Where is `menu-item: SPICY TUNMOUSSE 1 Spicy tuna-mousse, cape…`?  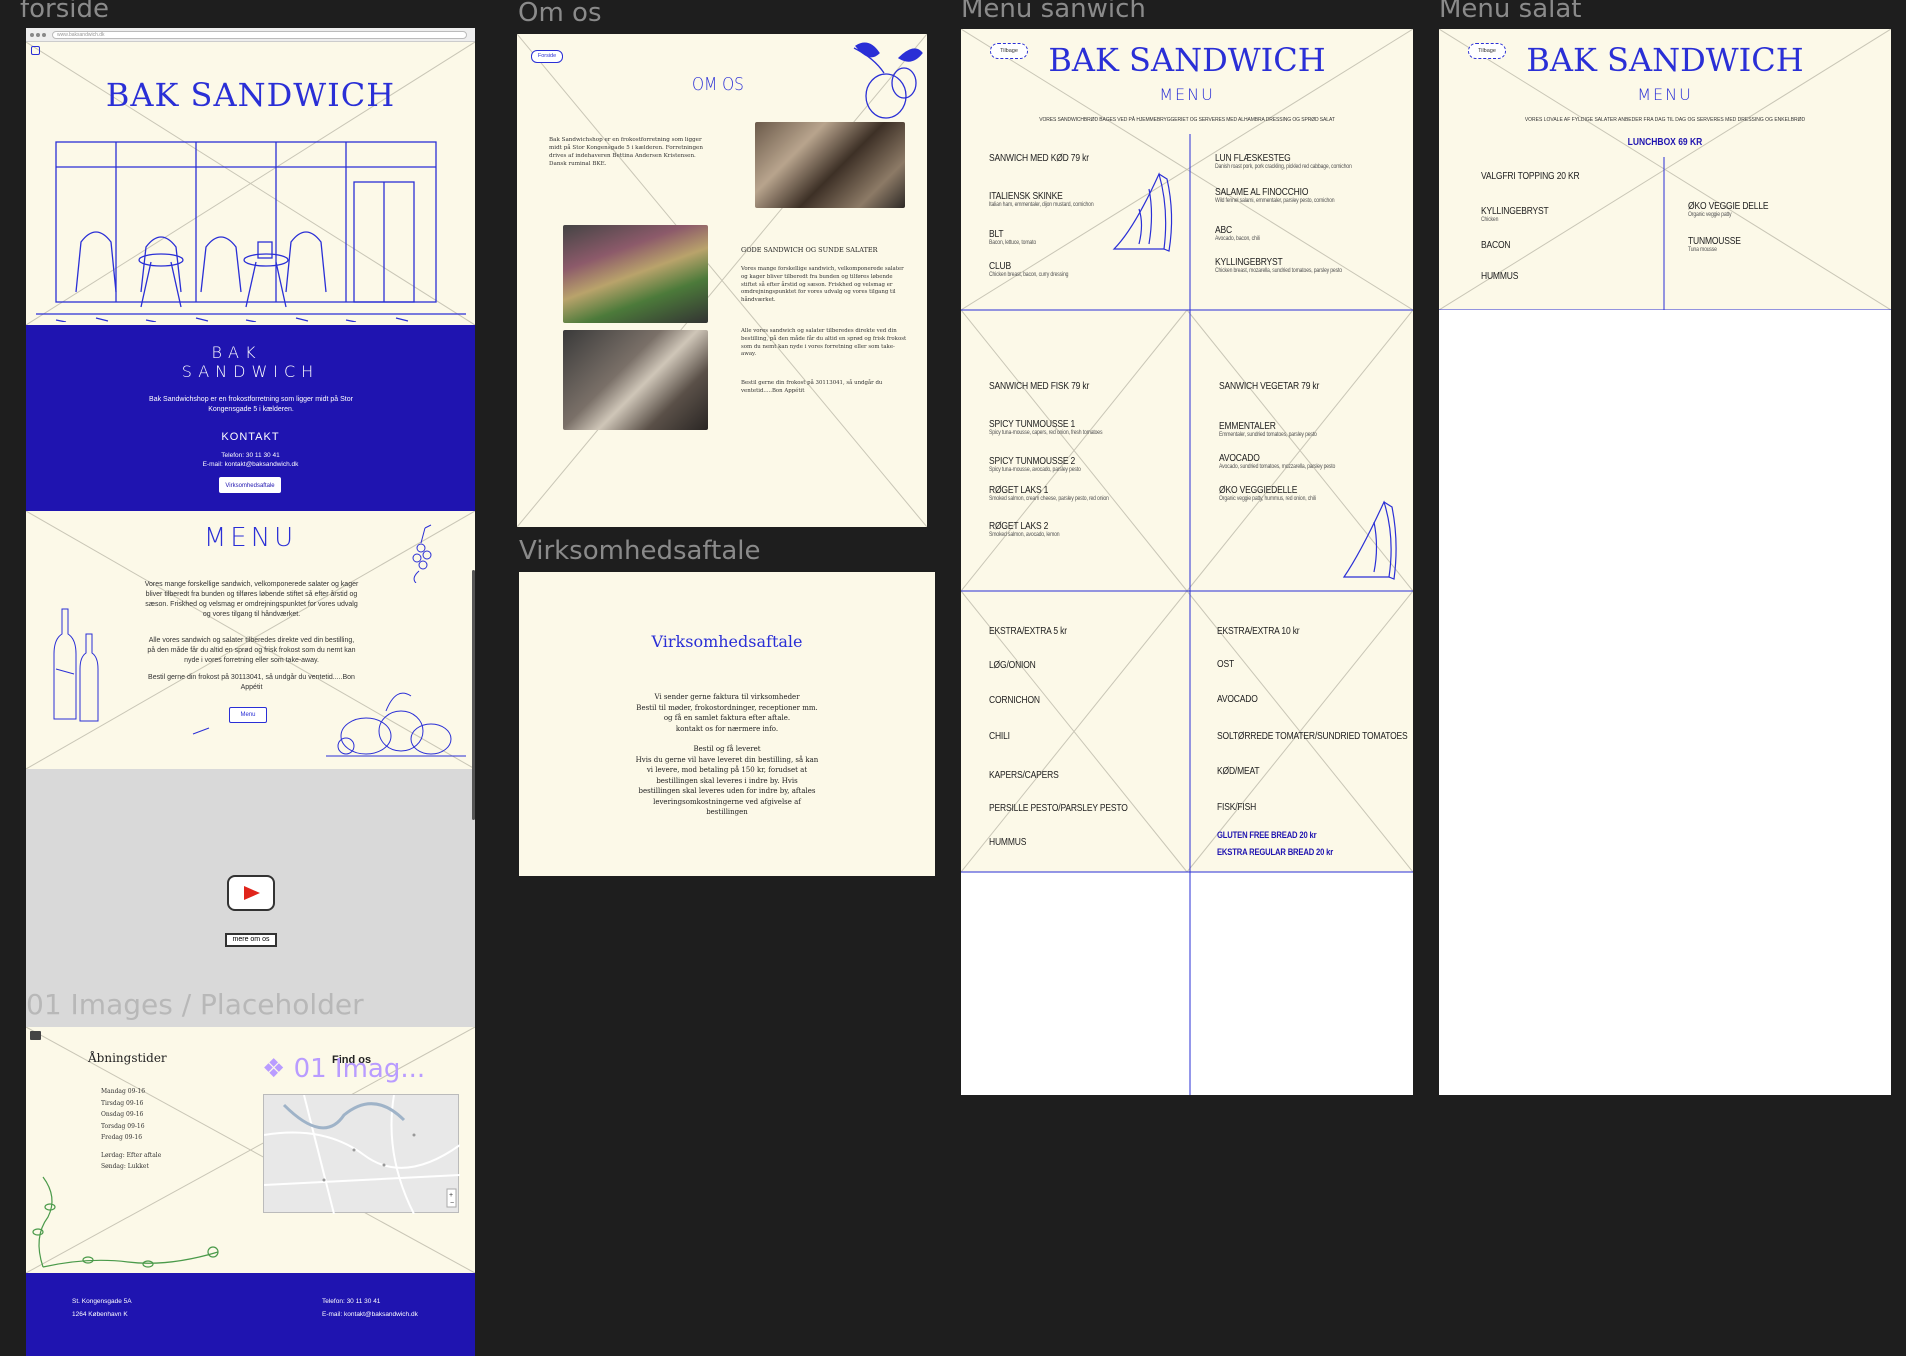 menu-item: SPICY TUNMOUSSE 1 Spicy tuna-mousse, cape… is located at coordinates (1046, 428).